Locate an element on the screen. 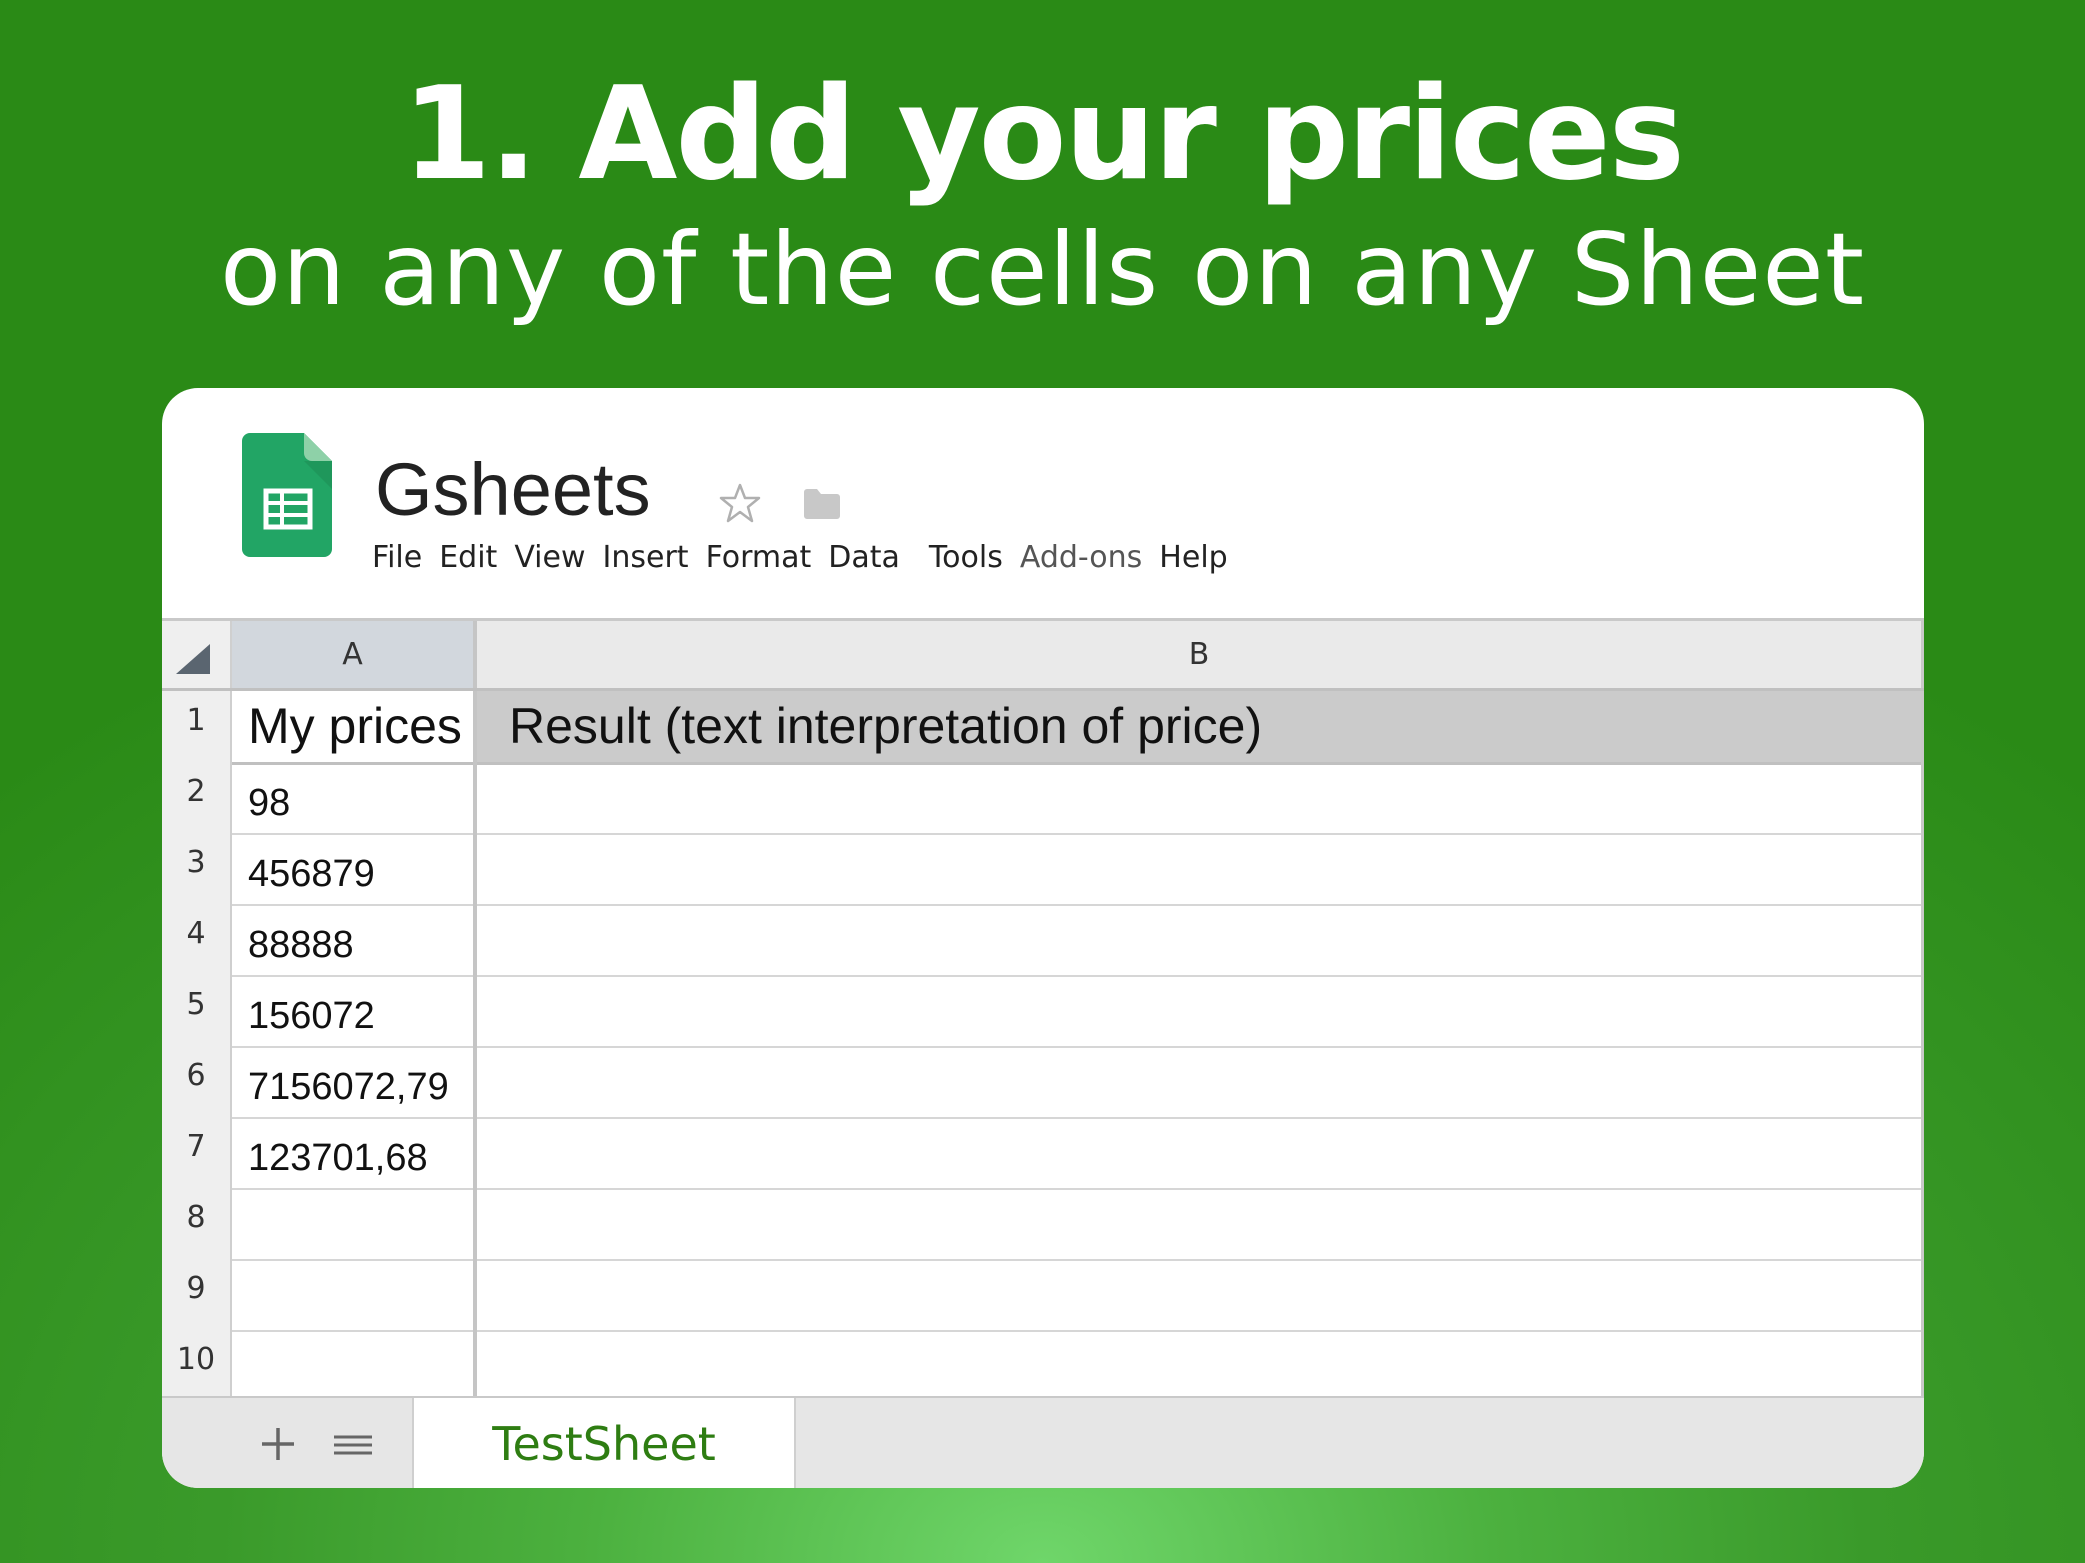  table-row: 2 98 is located at coordinates (1043, 798).